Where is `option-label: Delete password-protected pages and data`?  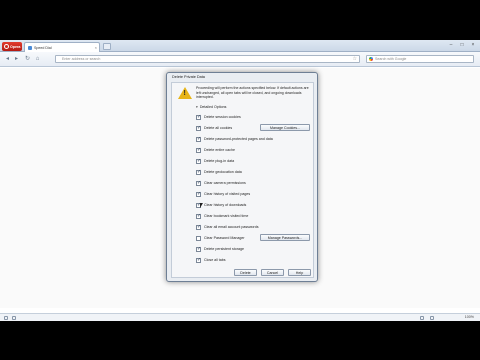 option-label: Delete password-protected pages and data is located at coordinates (238, 139).